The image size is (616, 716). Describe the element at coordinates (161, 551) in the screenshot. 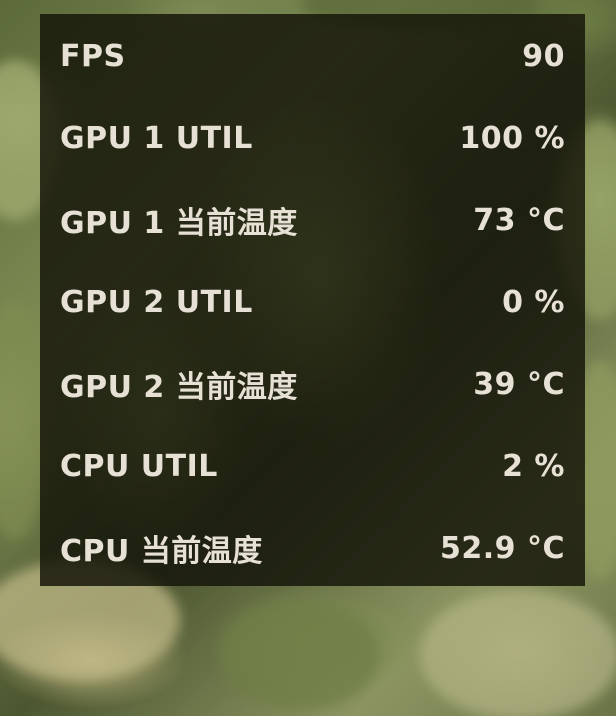

I see `metric-label: CPU 当前温度` at that location.